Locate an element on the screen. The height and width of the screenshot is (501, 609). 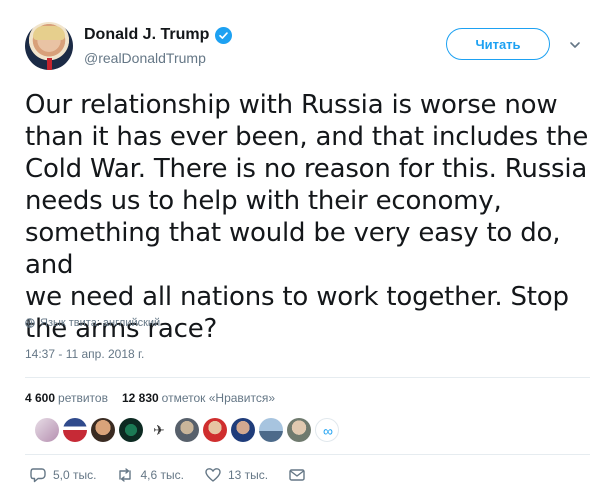
language-note: Язык твита: английский is located at coordinates (92, 323).